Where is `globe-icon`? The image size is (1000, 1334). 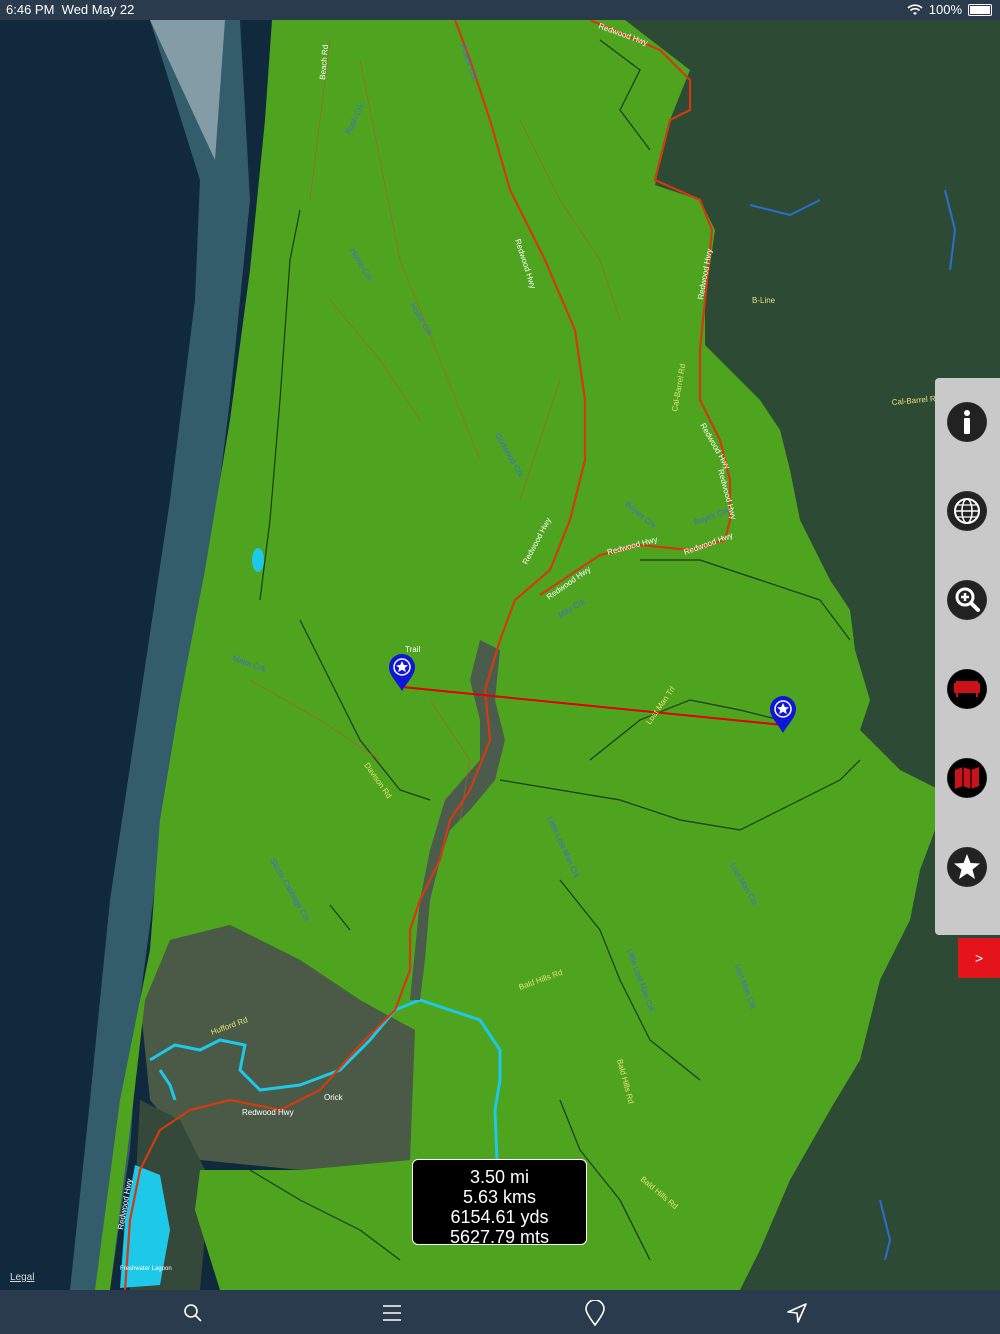 globe-icon is located at coordinates (967, 511).